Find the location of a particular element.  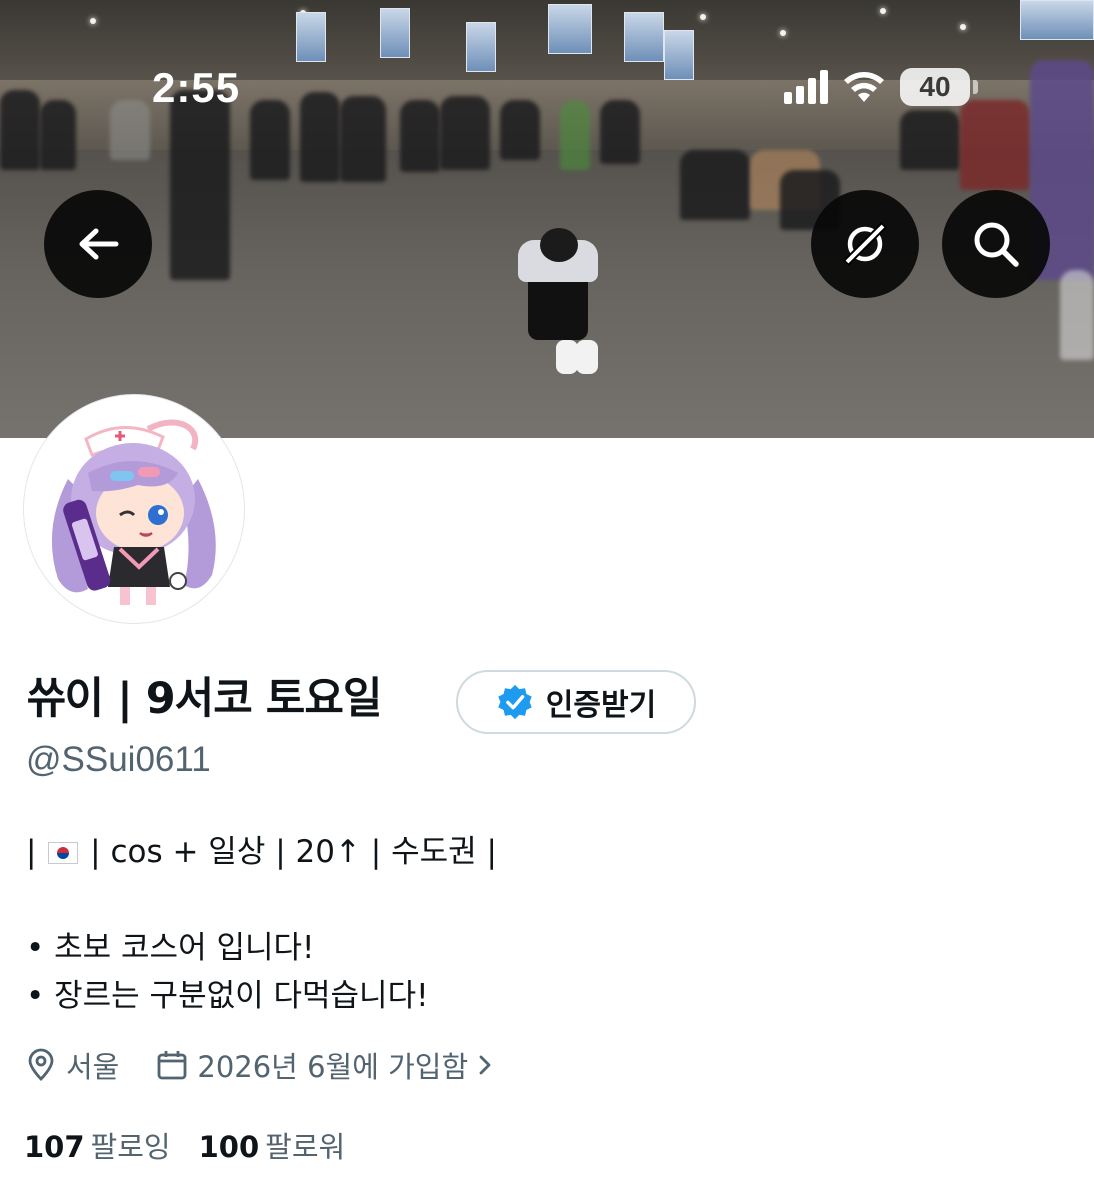

bio-line1-text: | cos + 일상 | 20↑ | 수도권 | is located at coordinates (288, 852).